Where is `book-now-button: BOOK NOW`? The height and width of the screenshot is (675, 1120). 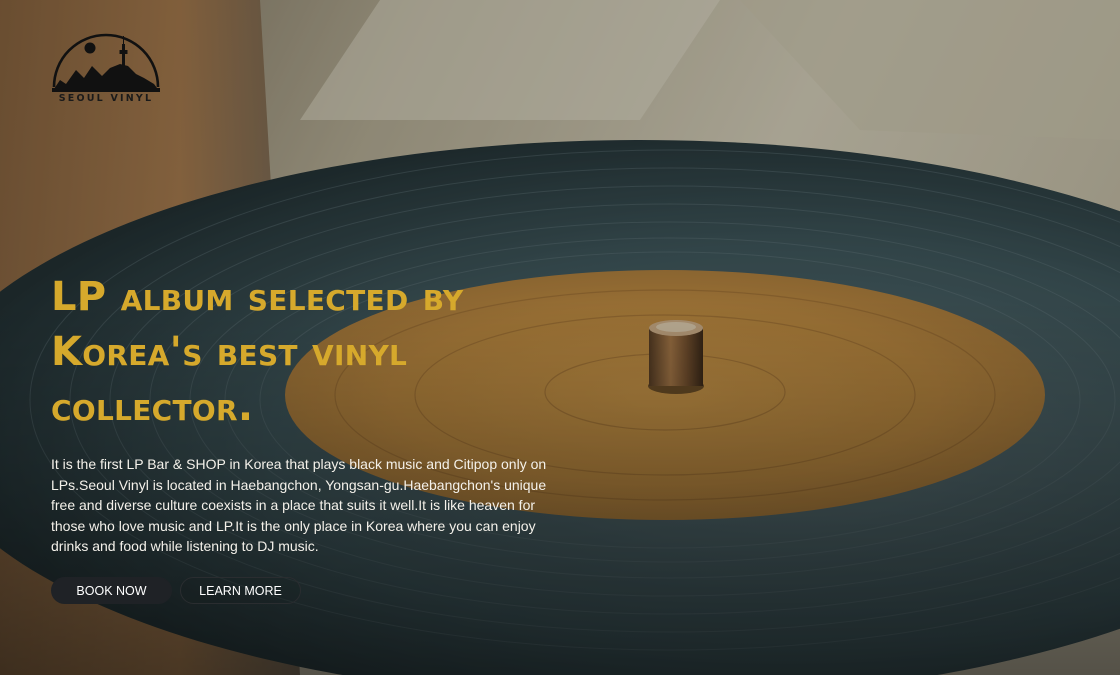
book-now-button: BOOK NOW is located at coordinates (111, 590).